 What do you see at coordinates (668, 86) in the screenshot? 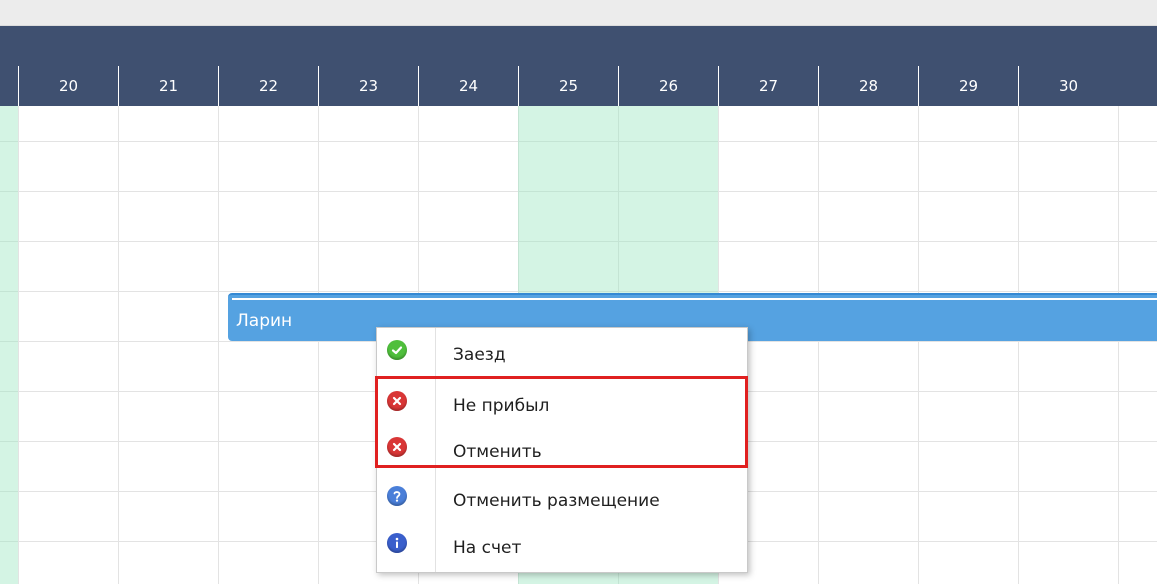
I see `day-header-26: 26` at bounding box center [668, 86].